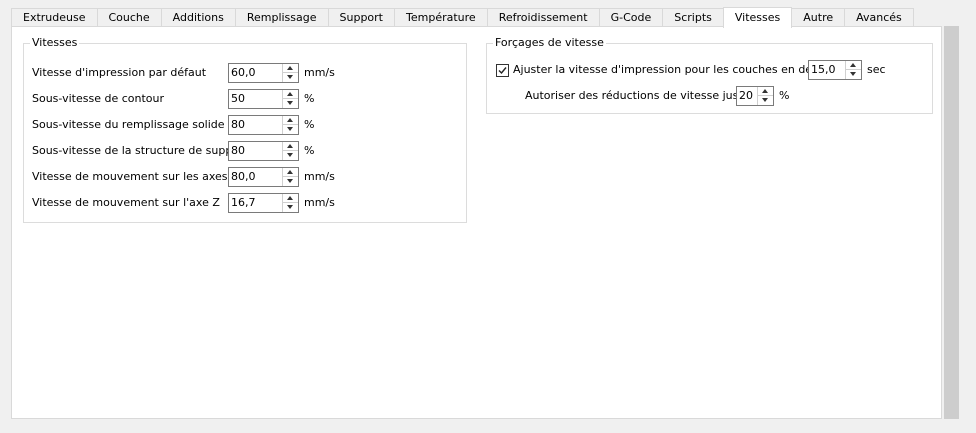  What do you see at coordinates (238, 124) in the screenshot?
I see `solid-infill-speed-value: 80` at bounding box center [238, 124].